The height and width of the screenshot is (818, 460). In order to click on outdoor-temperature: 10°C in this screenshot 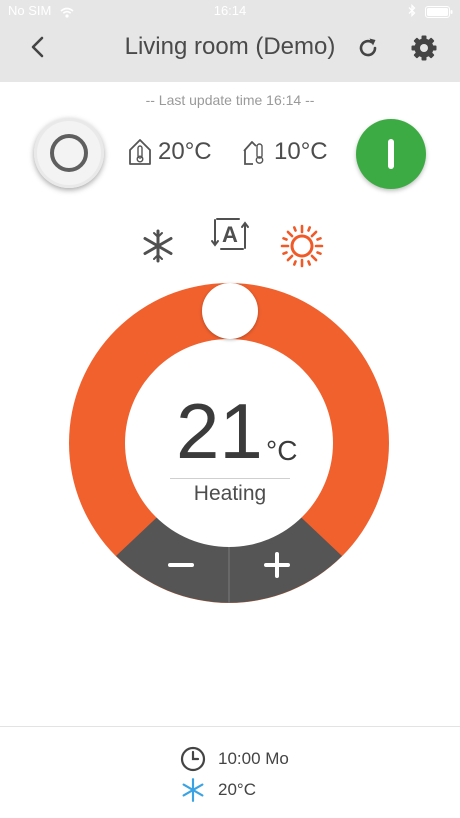, I will do `click(285, 152)`.